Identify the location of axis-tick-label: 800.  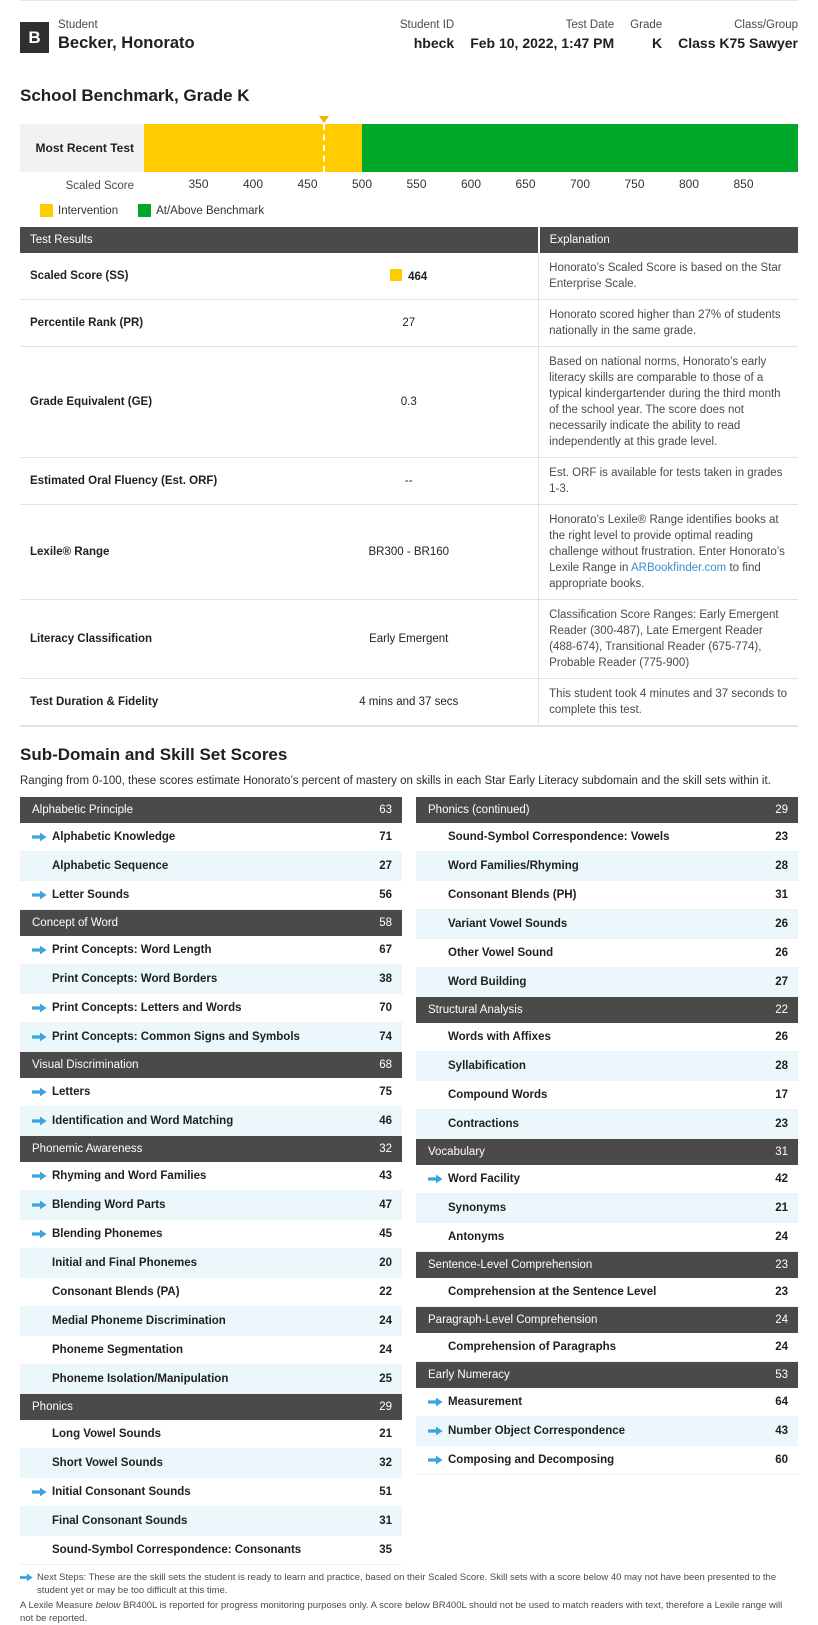
(689, 184).